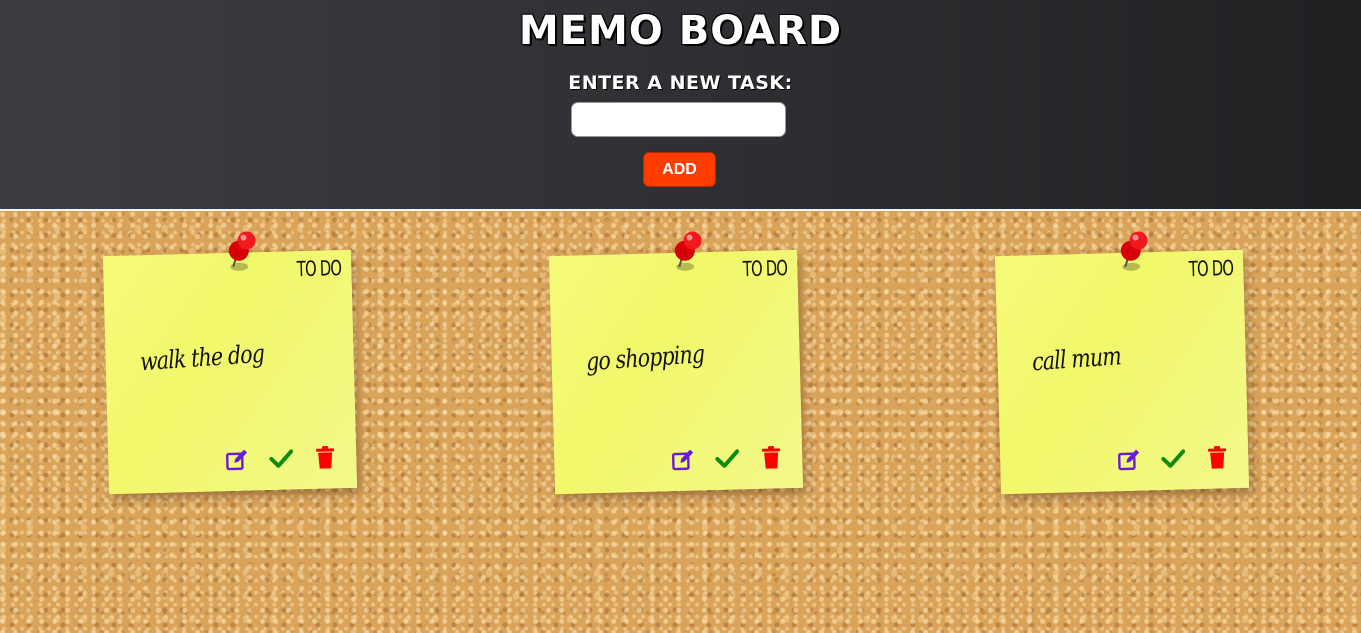 The width and height of the screenshot is (1361, 633). What do you see at coordinates (645, 358) in the screenshot?
I see `note-text: go shopping` at bounding box center [645, 358].